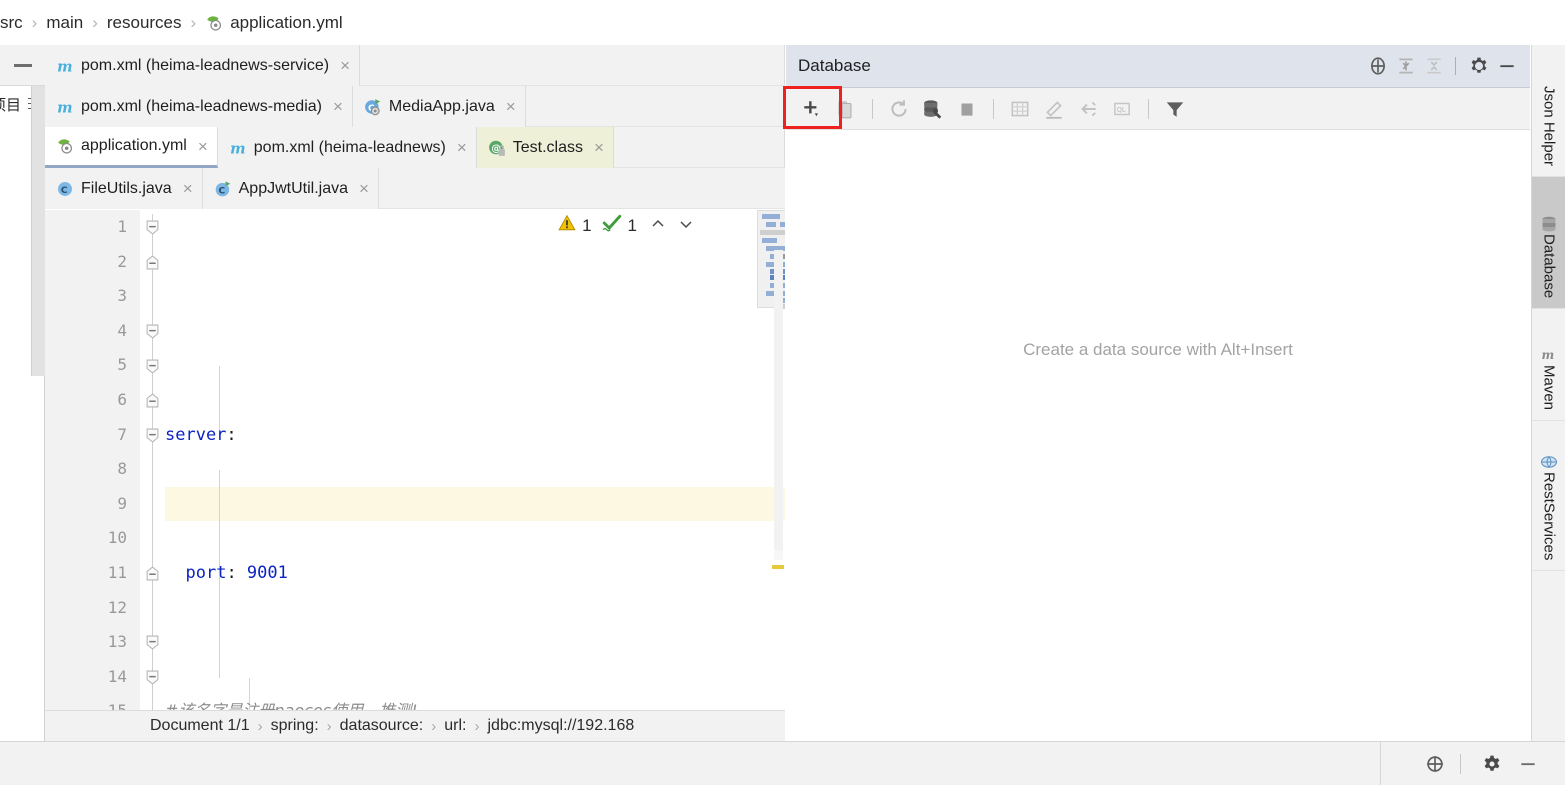  I want to click on inspection-ok-icon, so click(612, 225).